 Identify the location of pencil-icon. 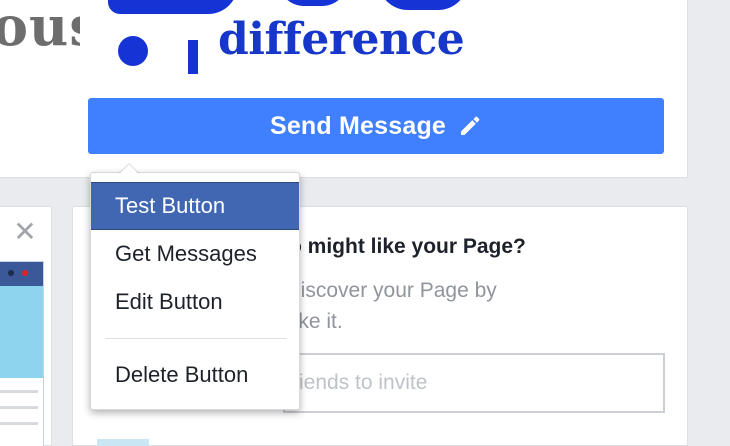
(470, 126).